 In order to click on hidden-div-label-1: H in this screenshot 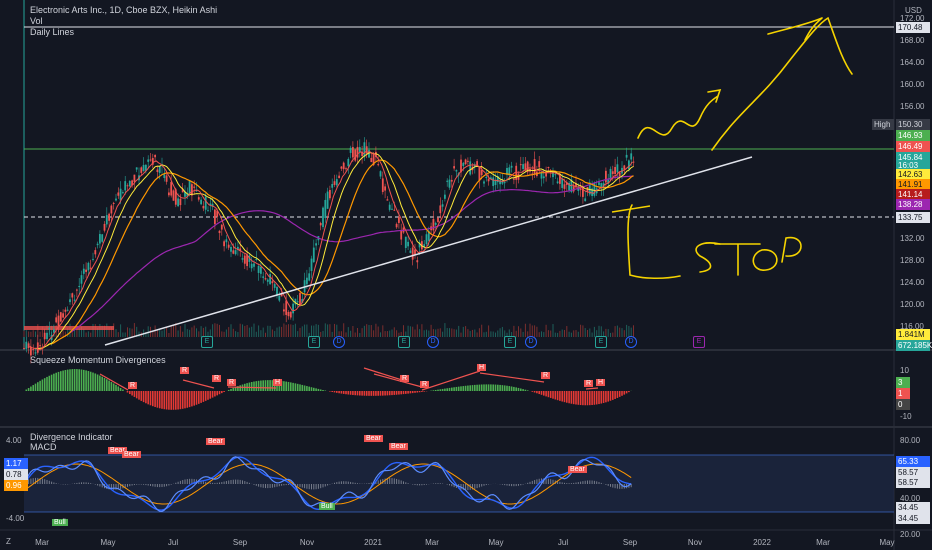, I will do `click(278, 382)`.